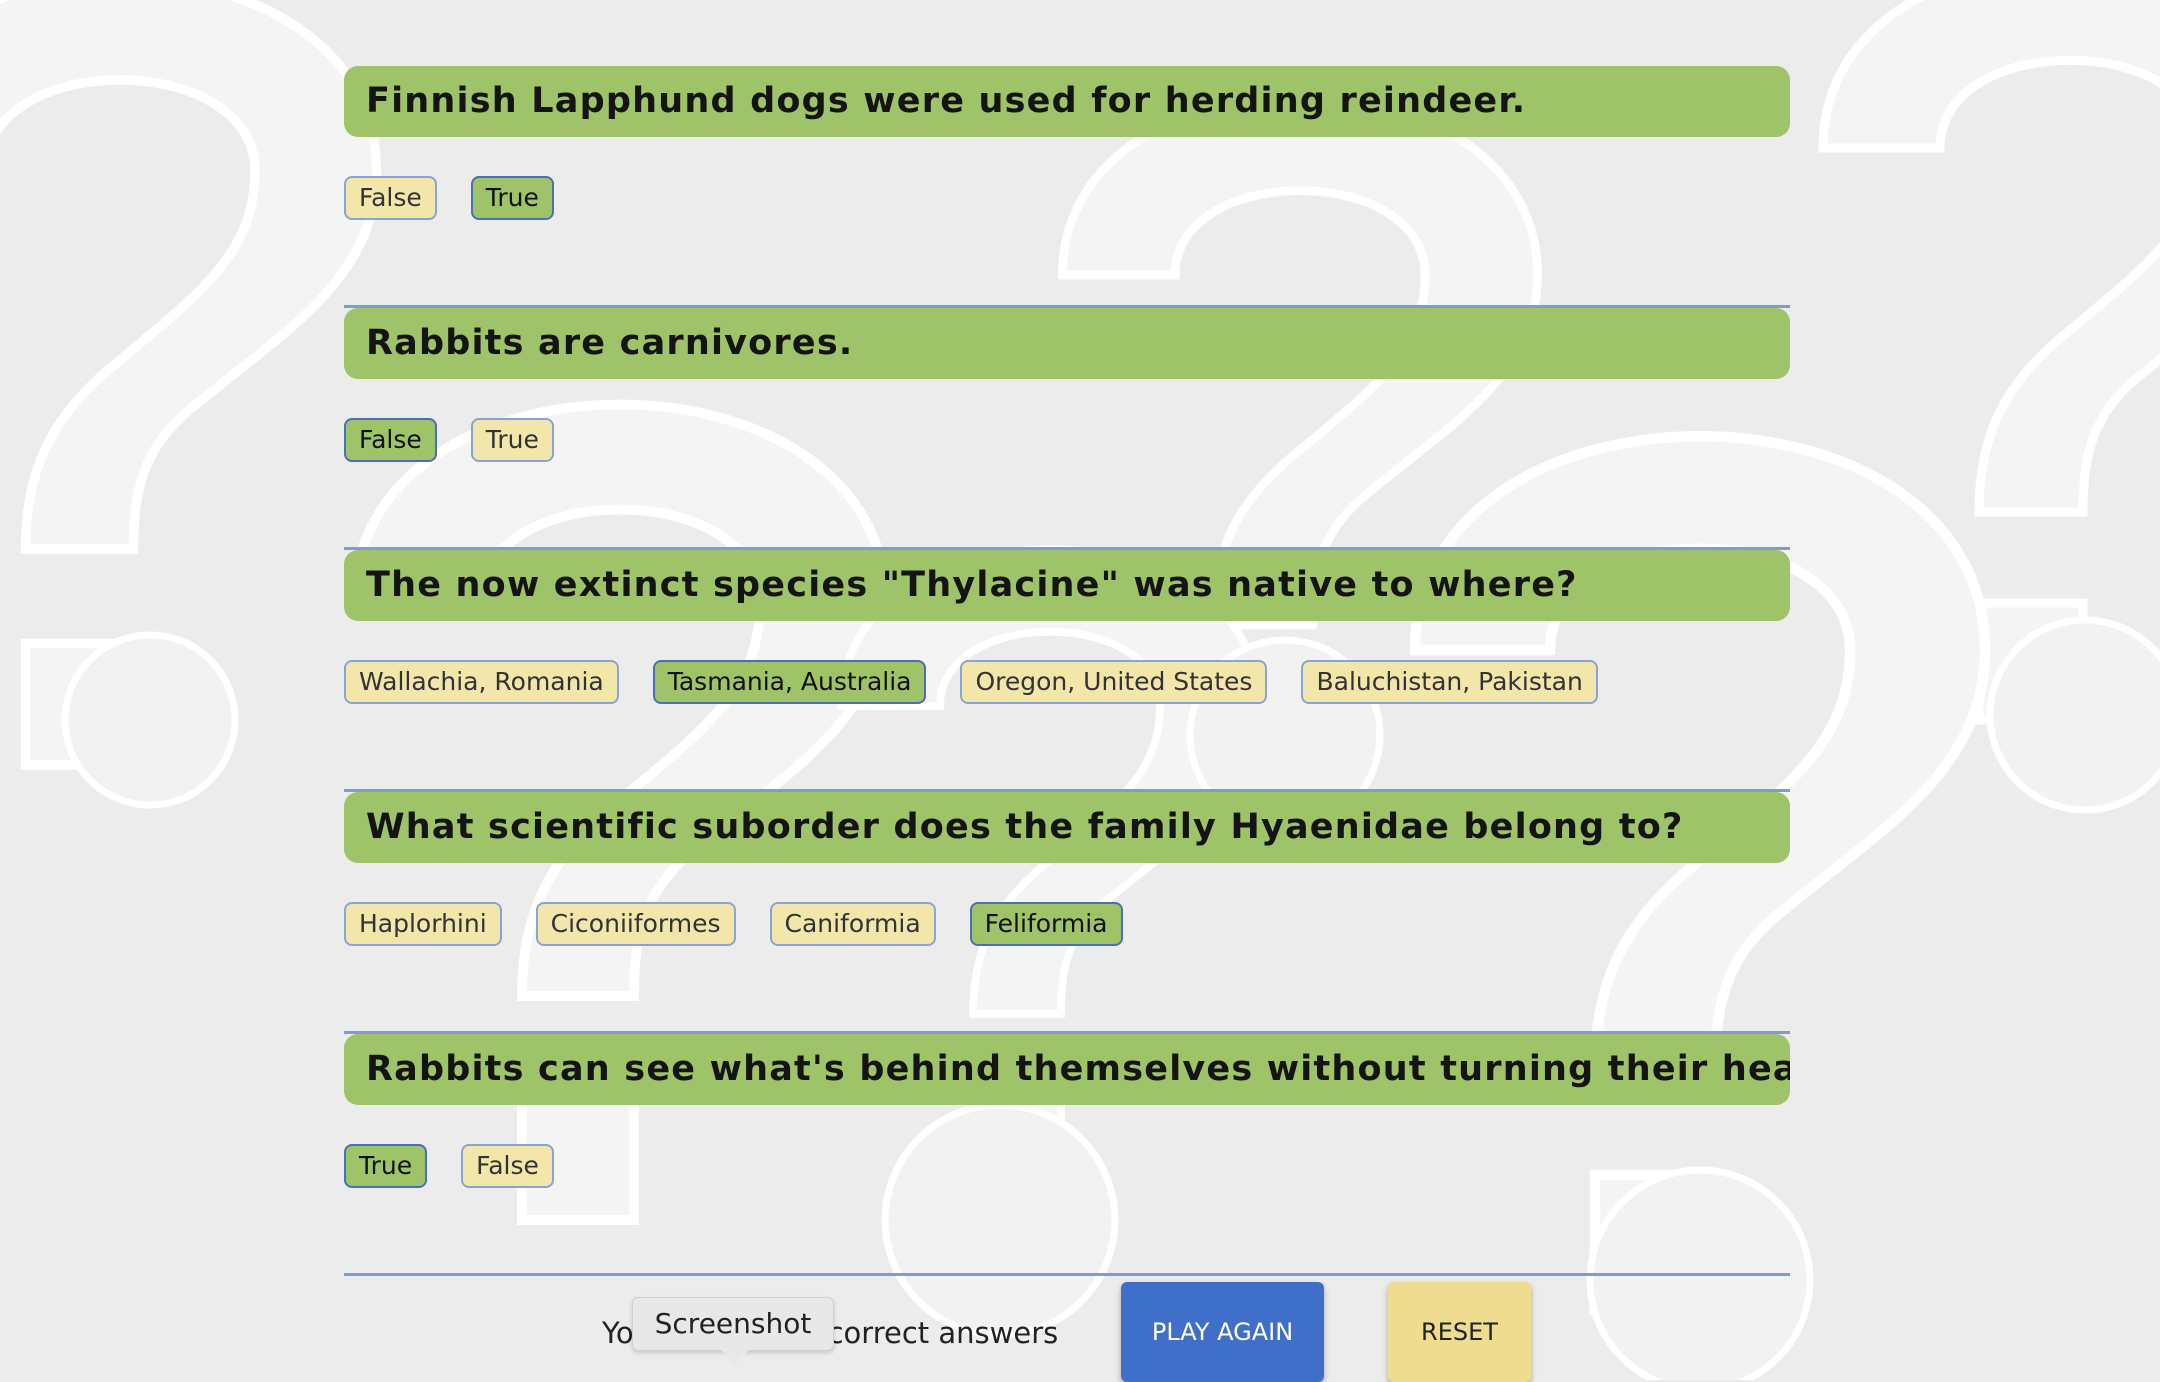 The image size is (2160, 1382). I want to click on answer-option: Caniformia, so click(852, 924).